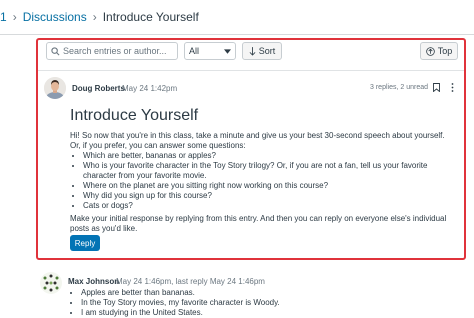  I want to click on author-photo-icon, so click(55, 88).